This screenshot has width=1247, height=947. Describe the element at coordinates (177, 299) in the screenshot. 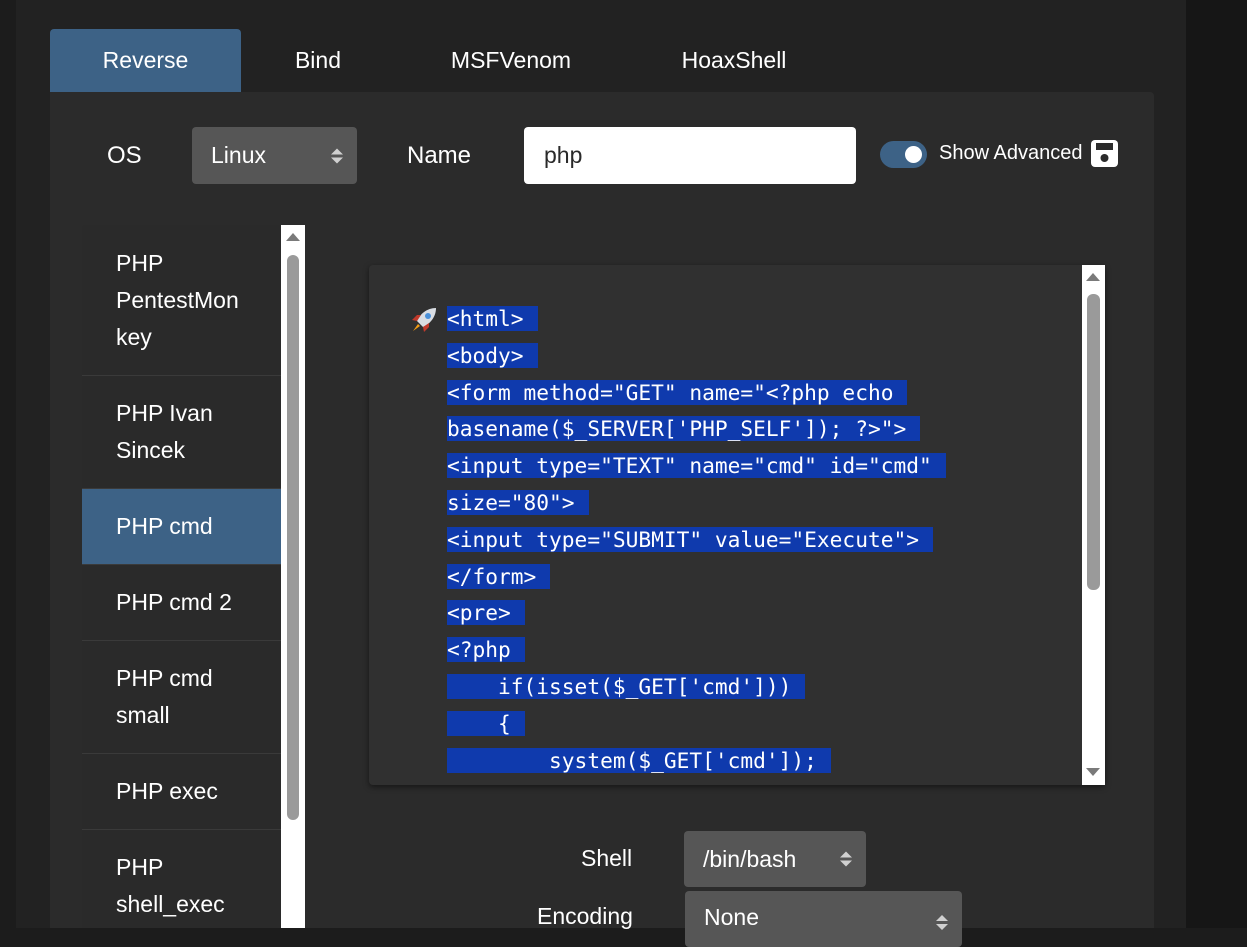

I see `shell-item-label: PentestMon` at that location.